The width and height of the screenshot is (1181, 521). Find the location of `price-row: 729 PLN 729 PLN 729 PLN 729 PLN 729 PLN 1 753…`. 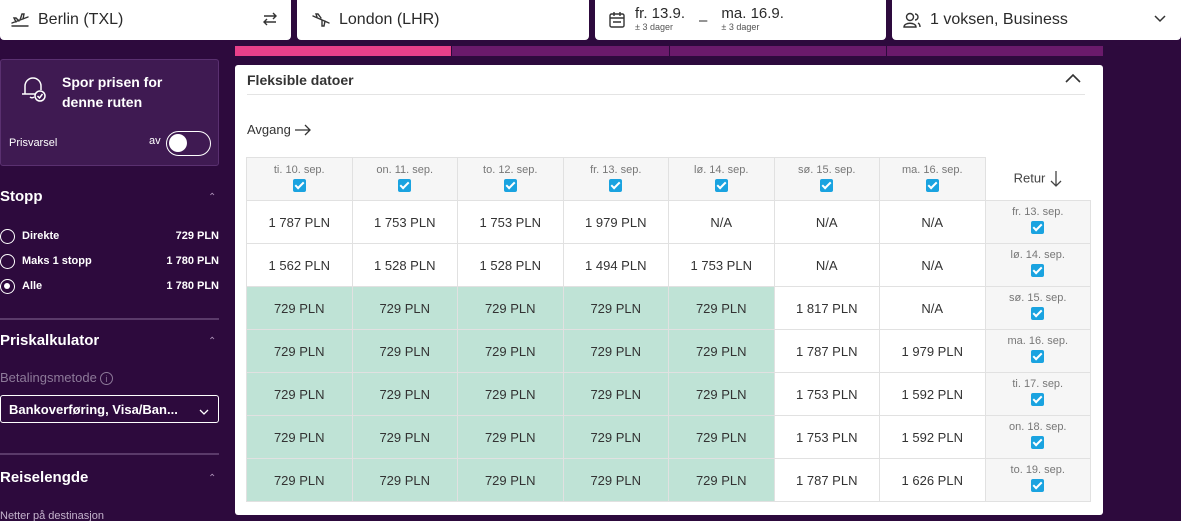

price-row: 729 PLN 729 PLN 729 PLN 729 PLN 729 PLN 1 753… is located at coordinates (668, 437).